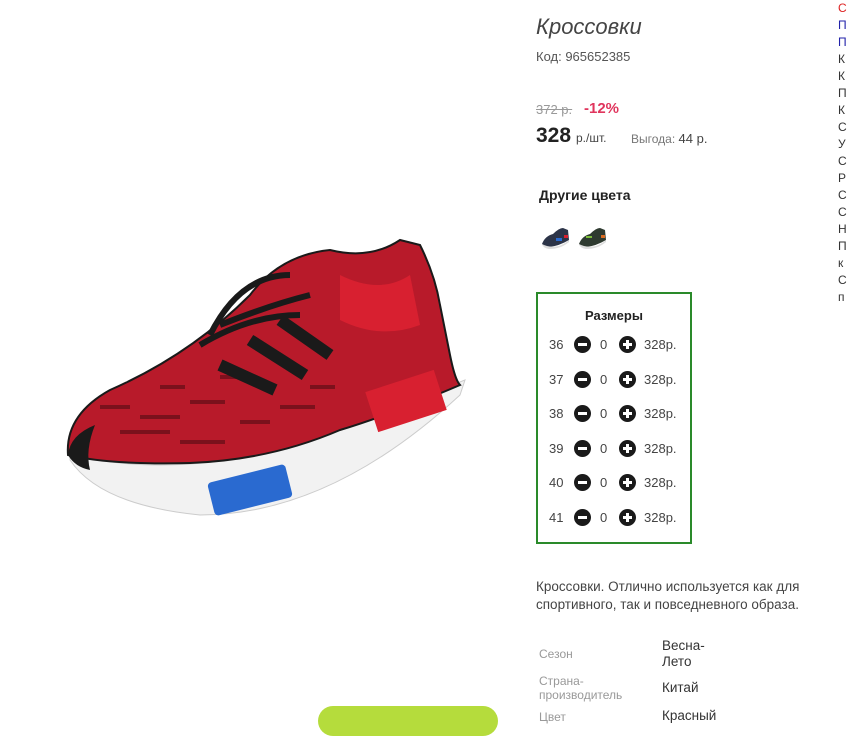 The height and width of the screenshot is (736, 847). What do you see at coordinates (680, 687) in the screenshot?
I see `attr-value-country: Китай` at bounding box center [680, 687].